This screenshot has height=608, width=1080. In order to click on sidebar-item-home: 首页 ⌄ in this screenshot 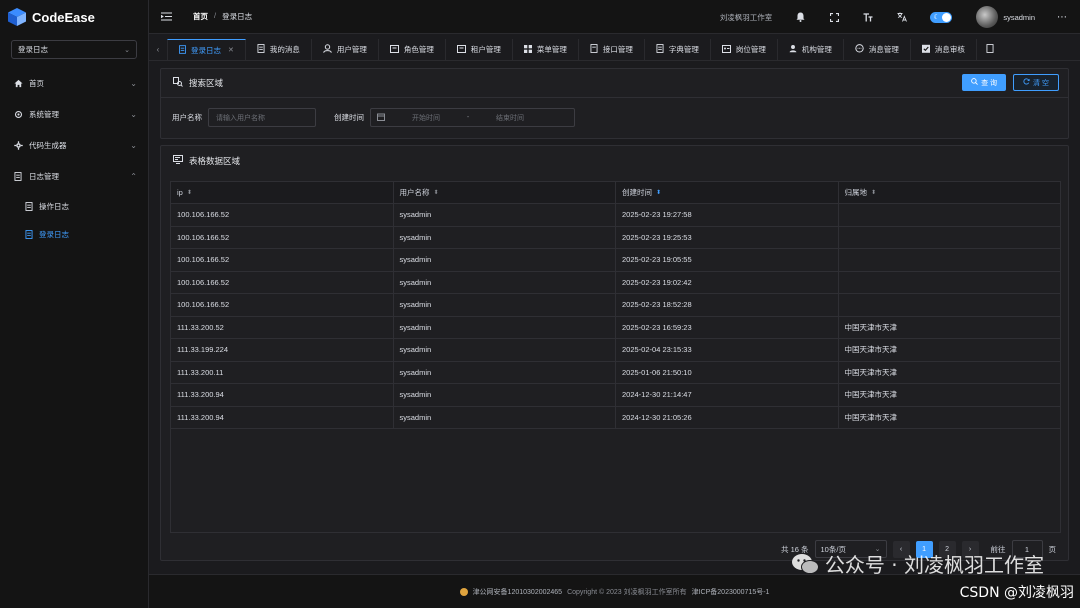, I will do `click(74, 83)`.